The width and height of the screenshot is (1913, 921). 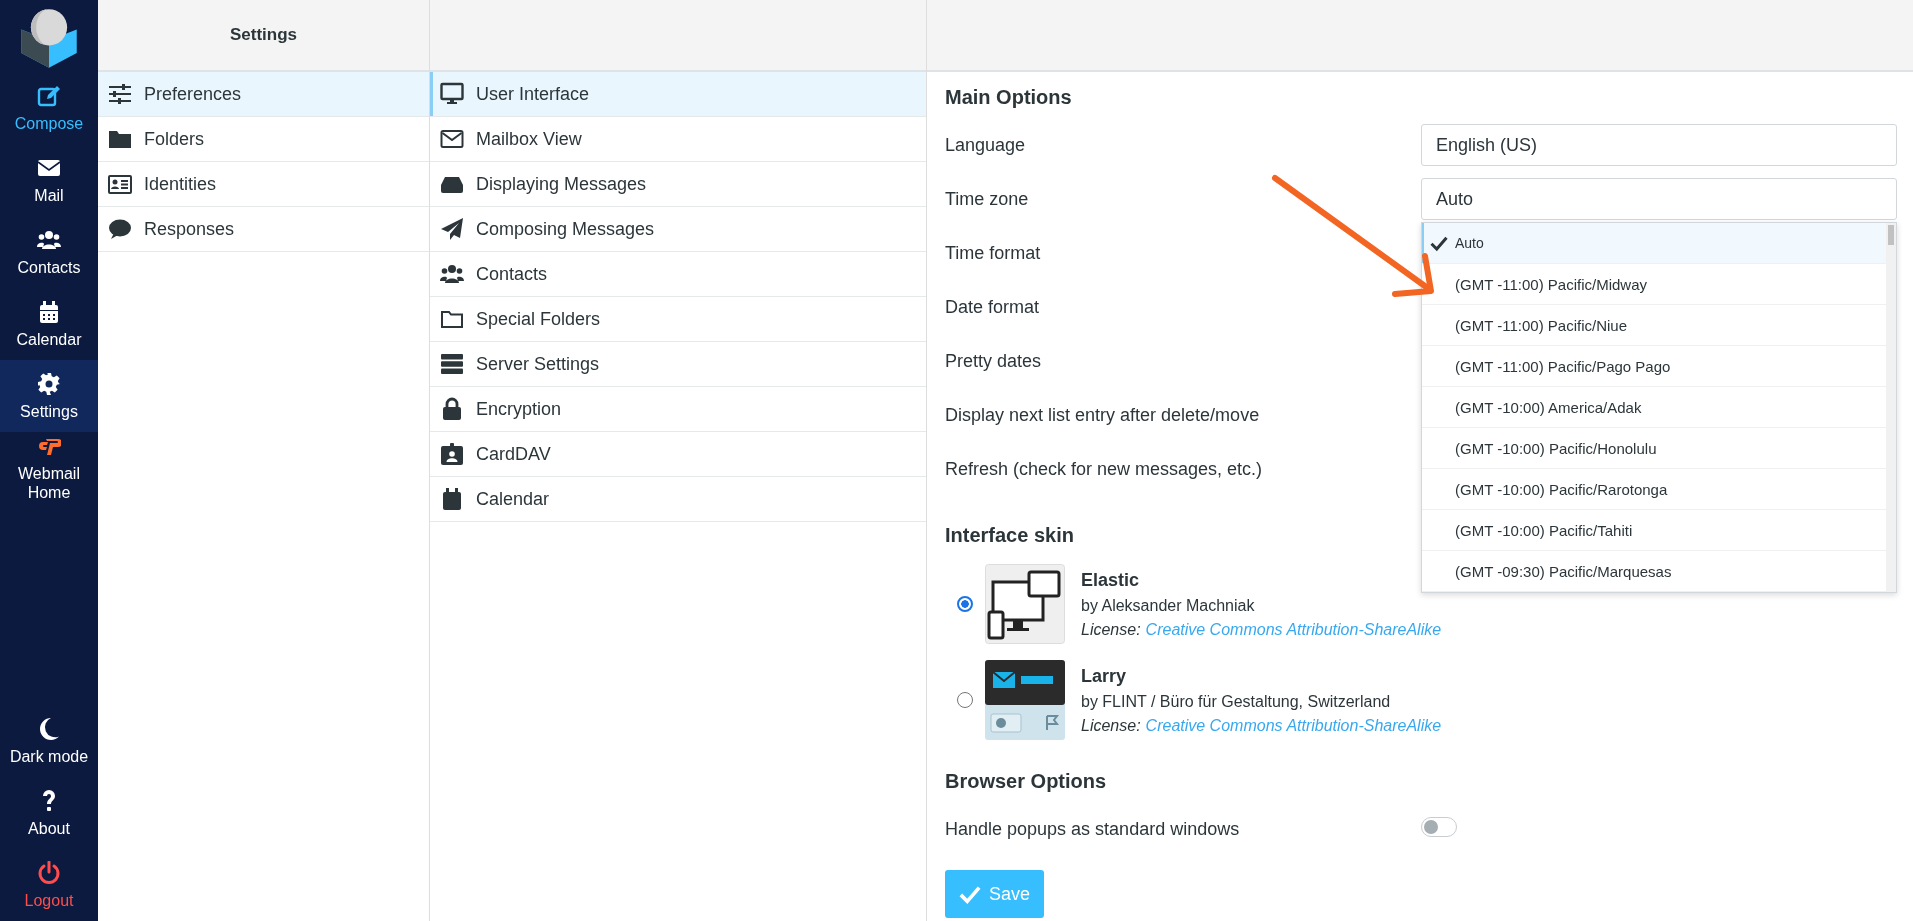 I want to click on section-list-item: Displaying Messages, so click(x=678, y=184).